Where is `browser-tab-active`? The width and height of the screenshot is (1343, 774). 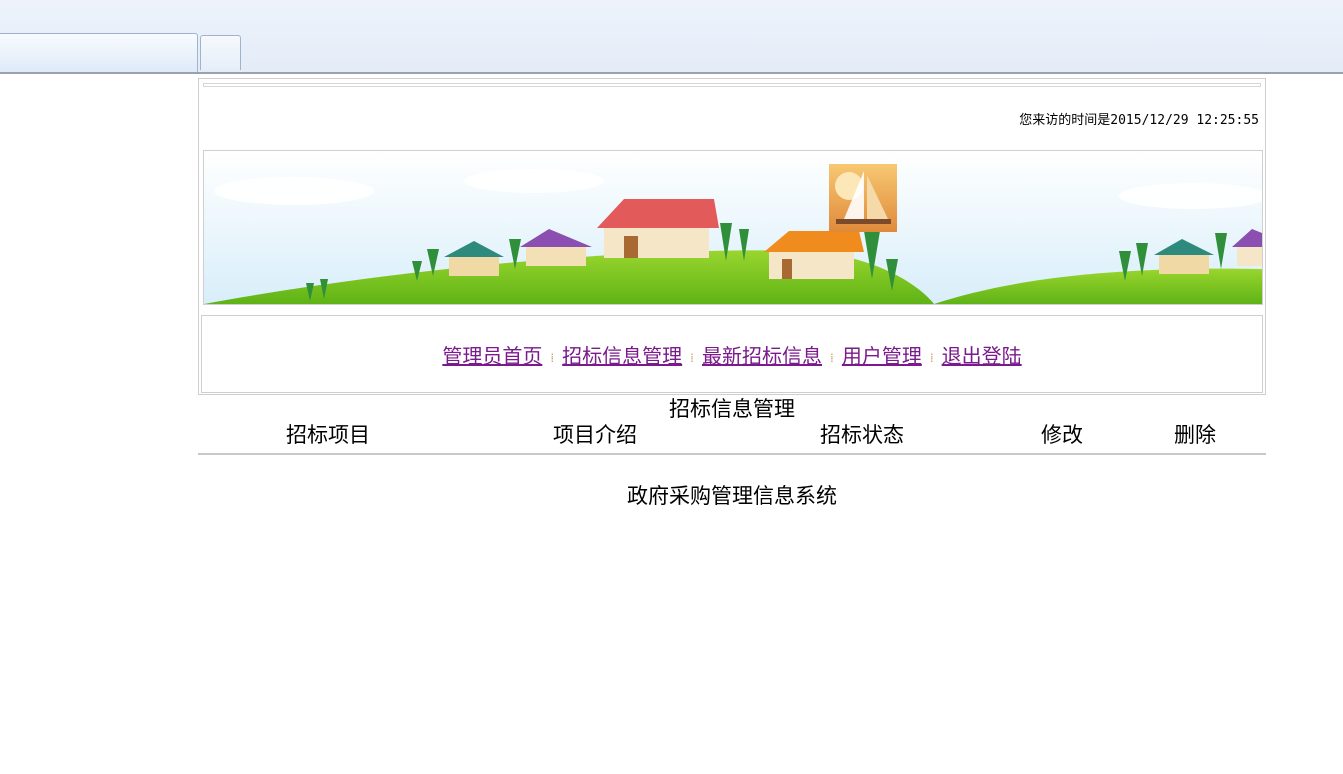 browser-tab-active is located at coordinates (99, 52).